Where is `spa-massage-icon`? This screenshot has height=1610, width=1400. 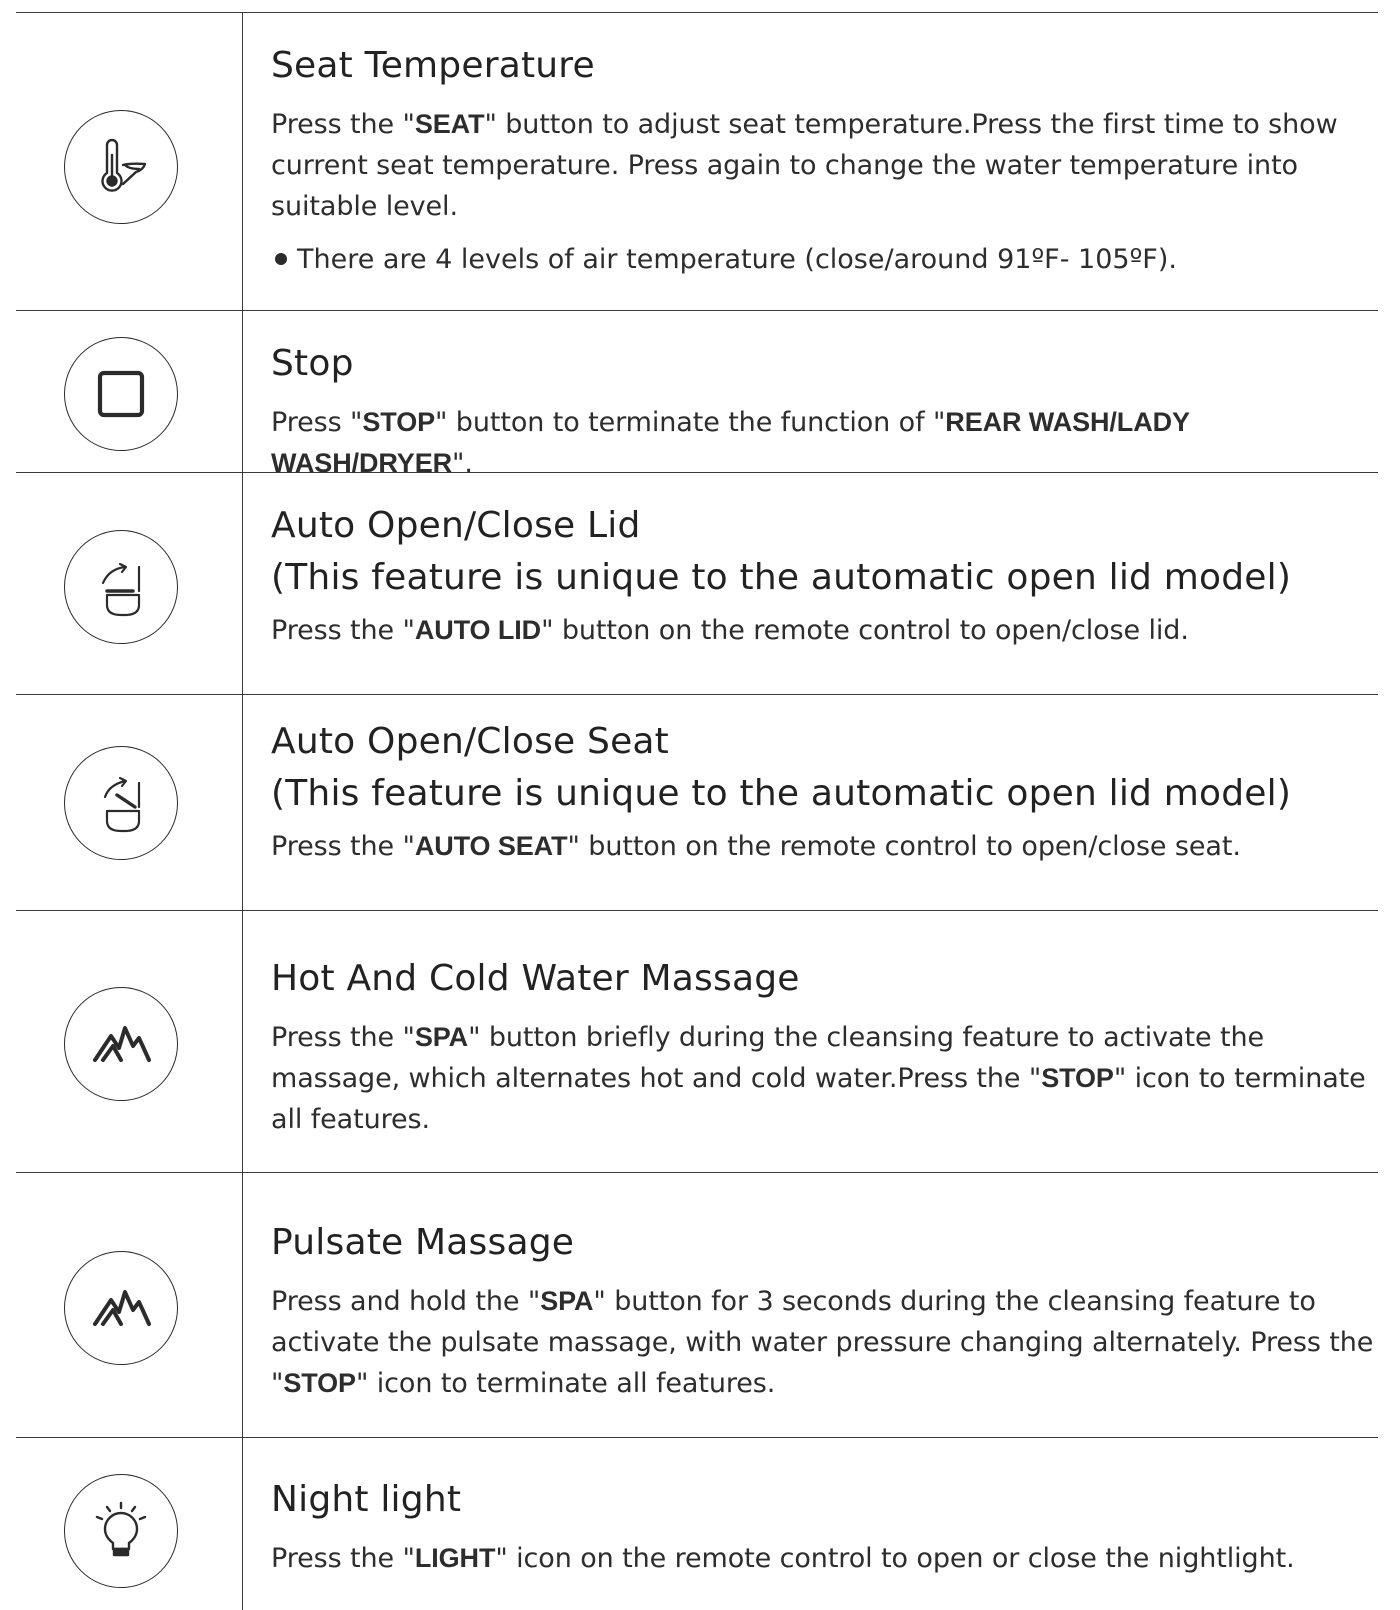
spa-massage-icon is located at coordinates (121, 1044).